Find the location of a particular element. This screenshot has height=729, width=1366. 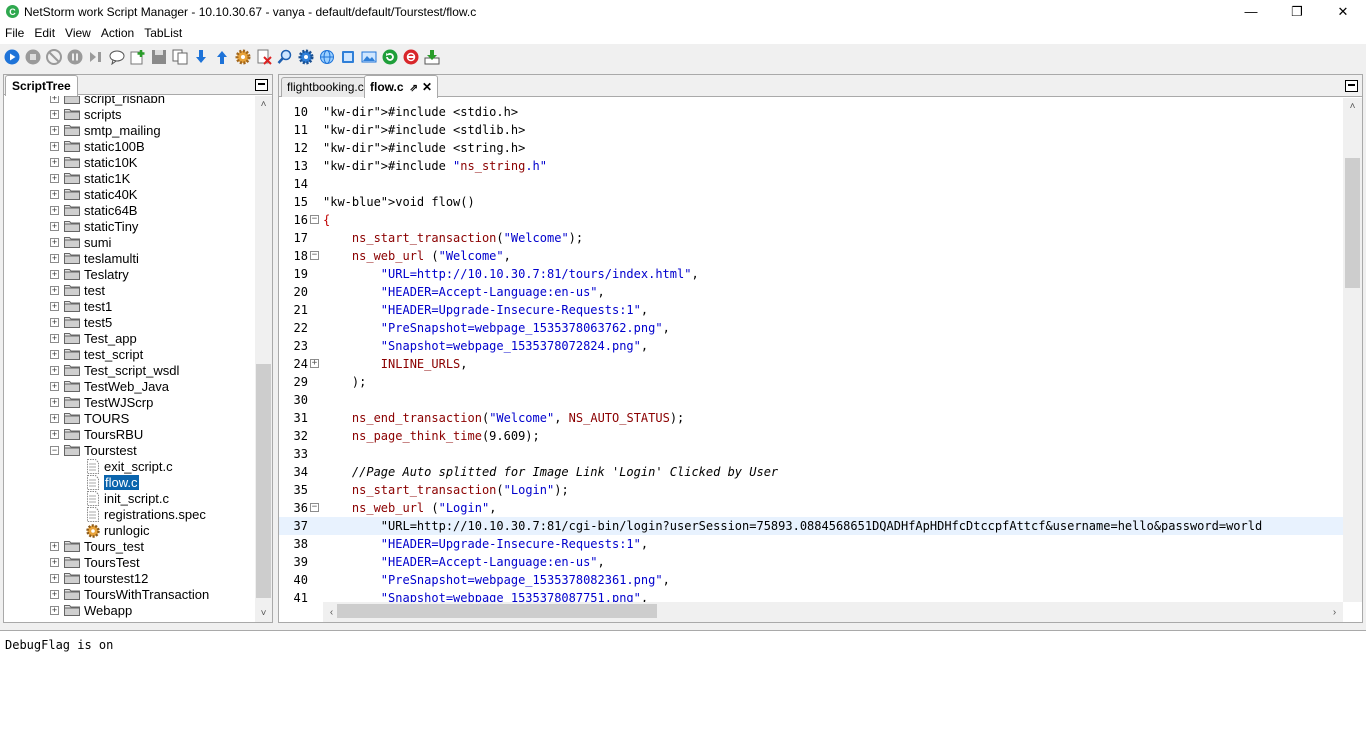

tree-folder: + test1 is located at coordinates (81, 306).